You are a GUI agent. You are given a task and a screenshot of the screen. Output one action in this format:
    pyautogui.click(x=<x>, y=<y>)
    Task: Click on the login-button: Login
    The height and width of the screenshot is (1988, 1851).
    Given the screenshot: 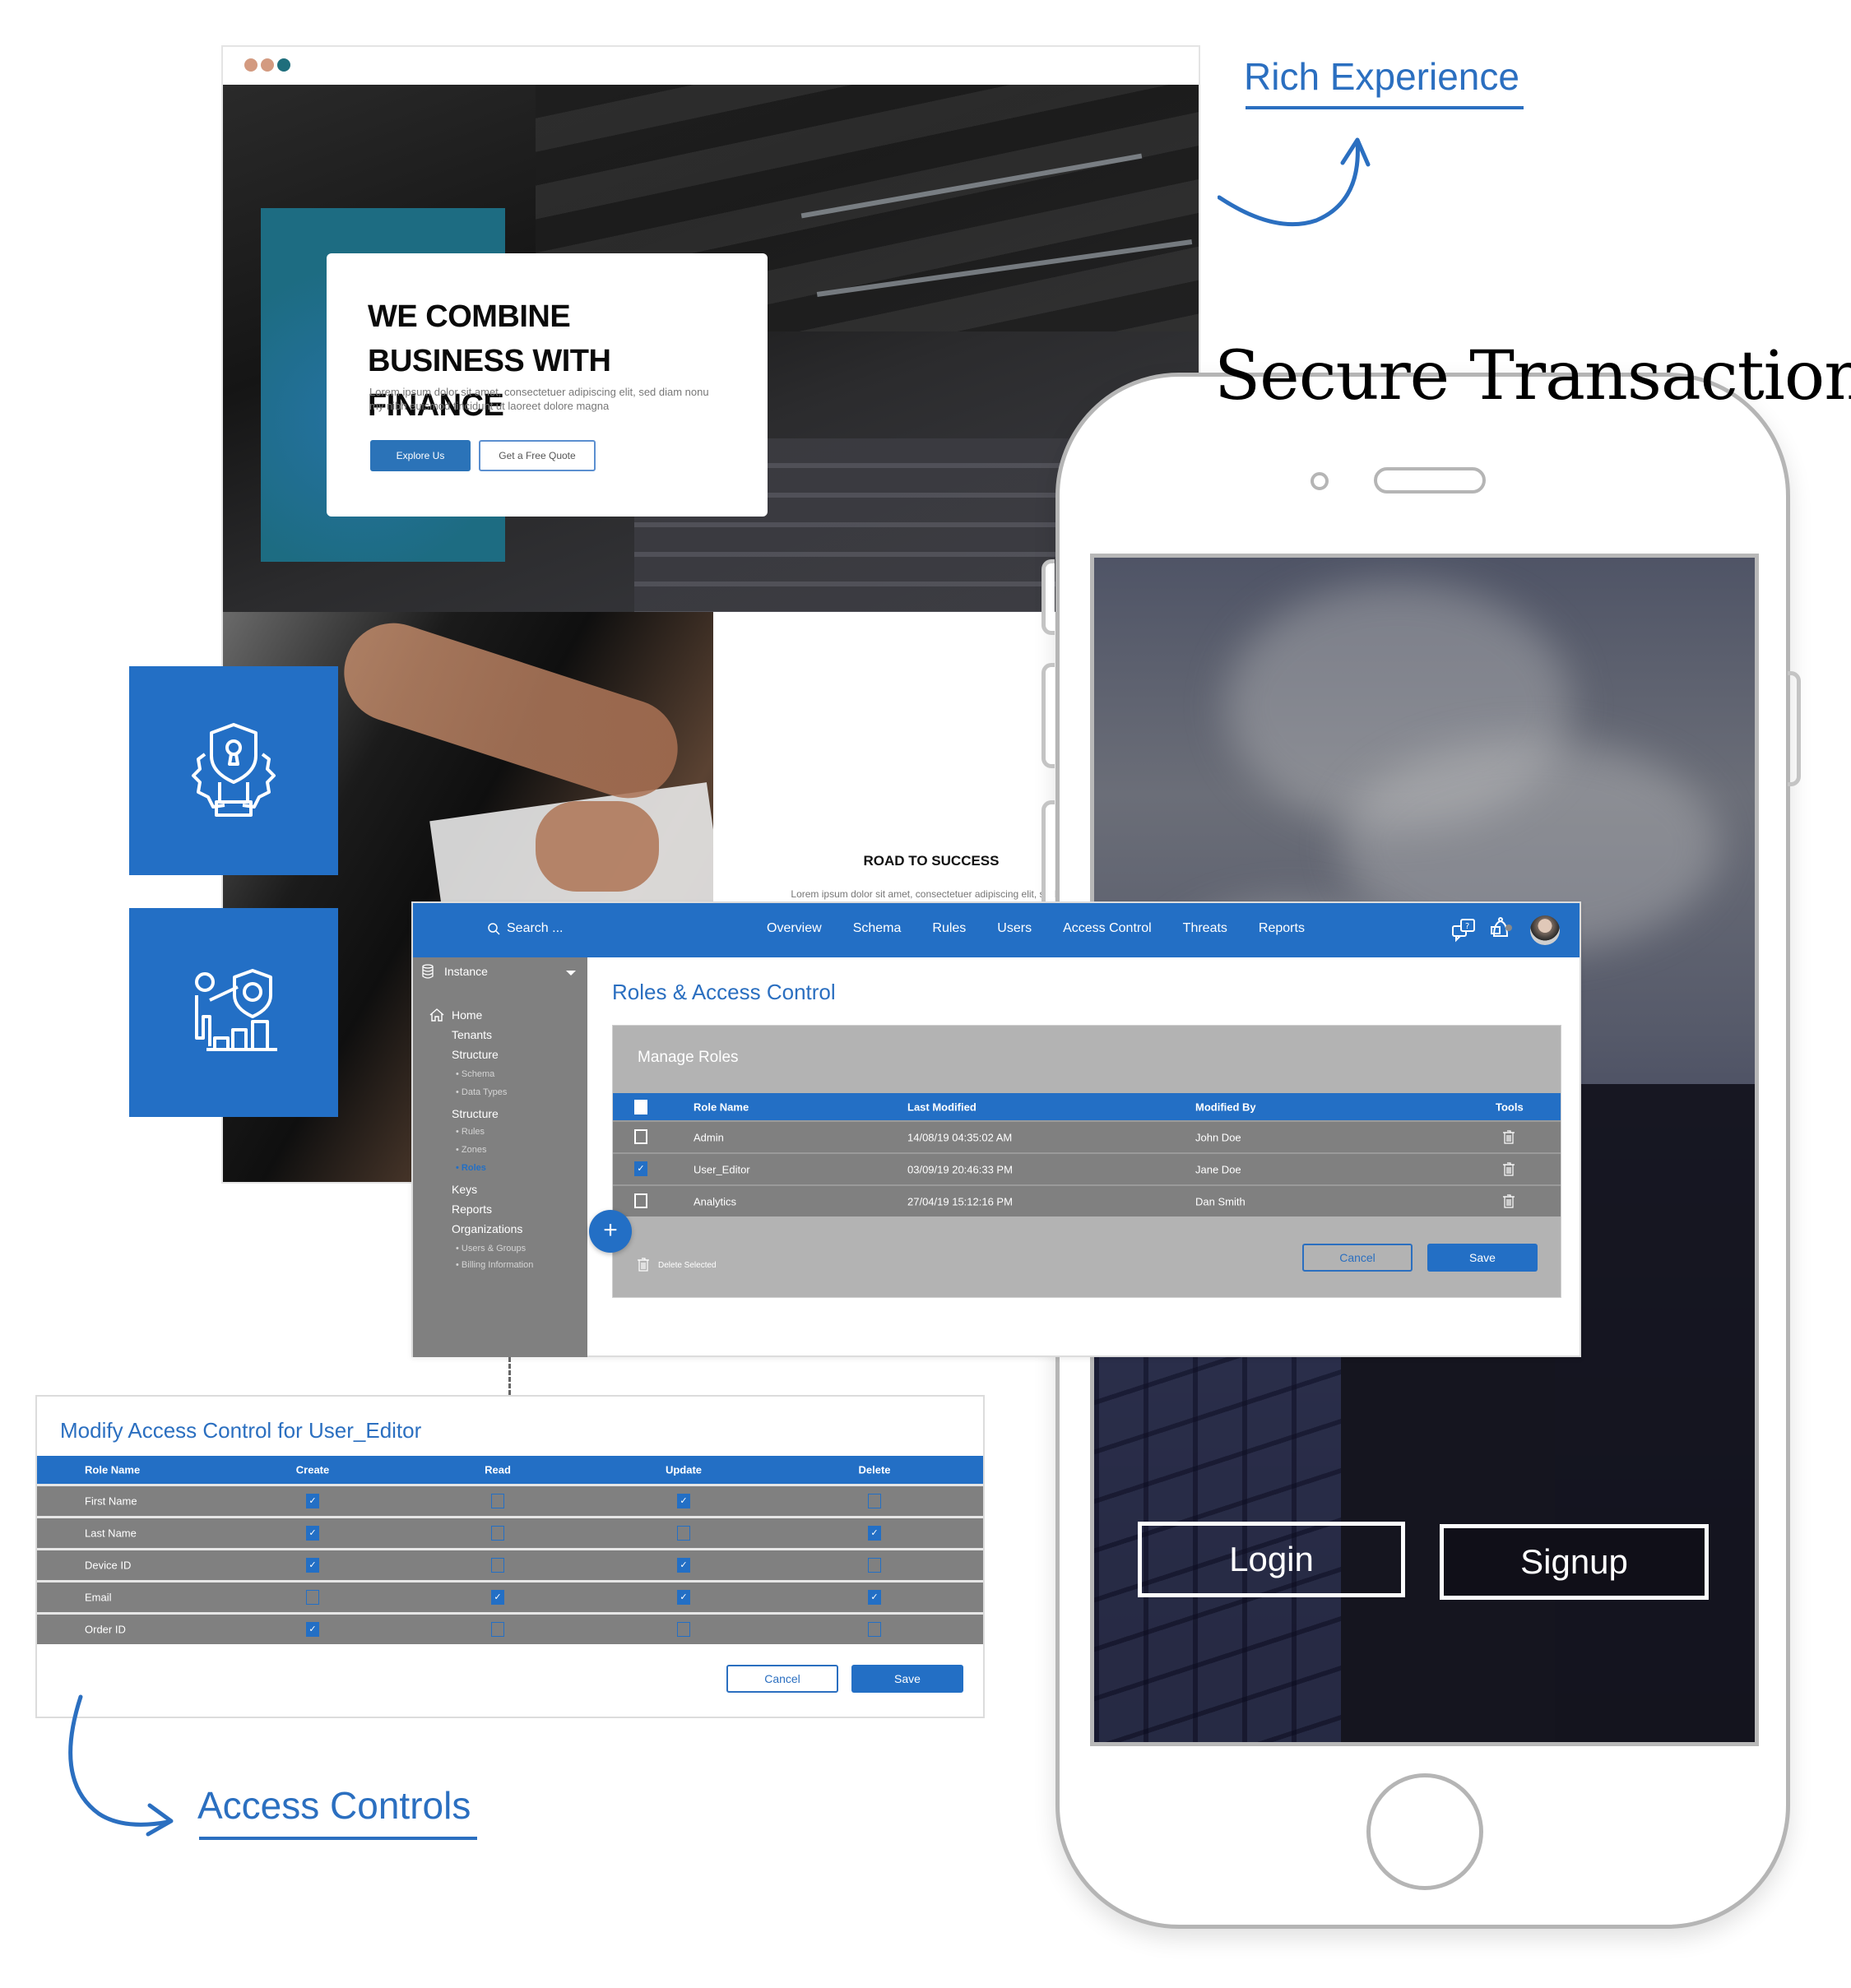 What is the action you would take?
    pyautogui.click(x=1271, y=1560)
    